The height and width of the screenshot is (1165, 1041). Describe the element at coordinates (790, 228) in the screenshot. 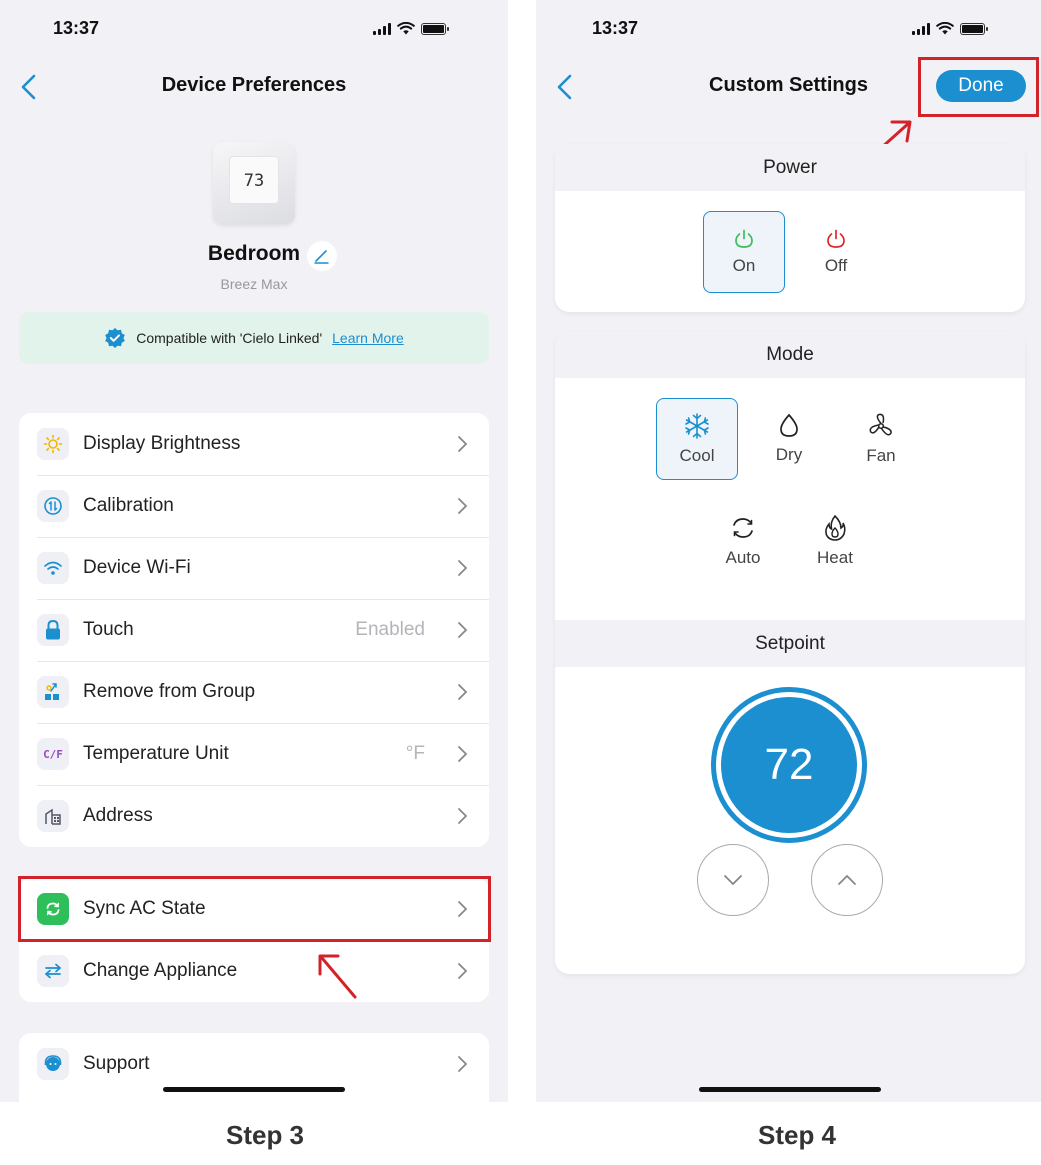

I see `power-panel: Power On Off` at that location.